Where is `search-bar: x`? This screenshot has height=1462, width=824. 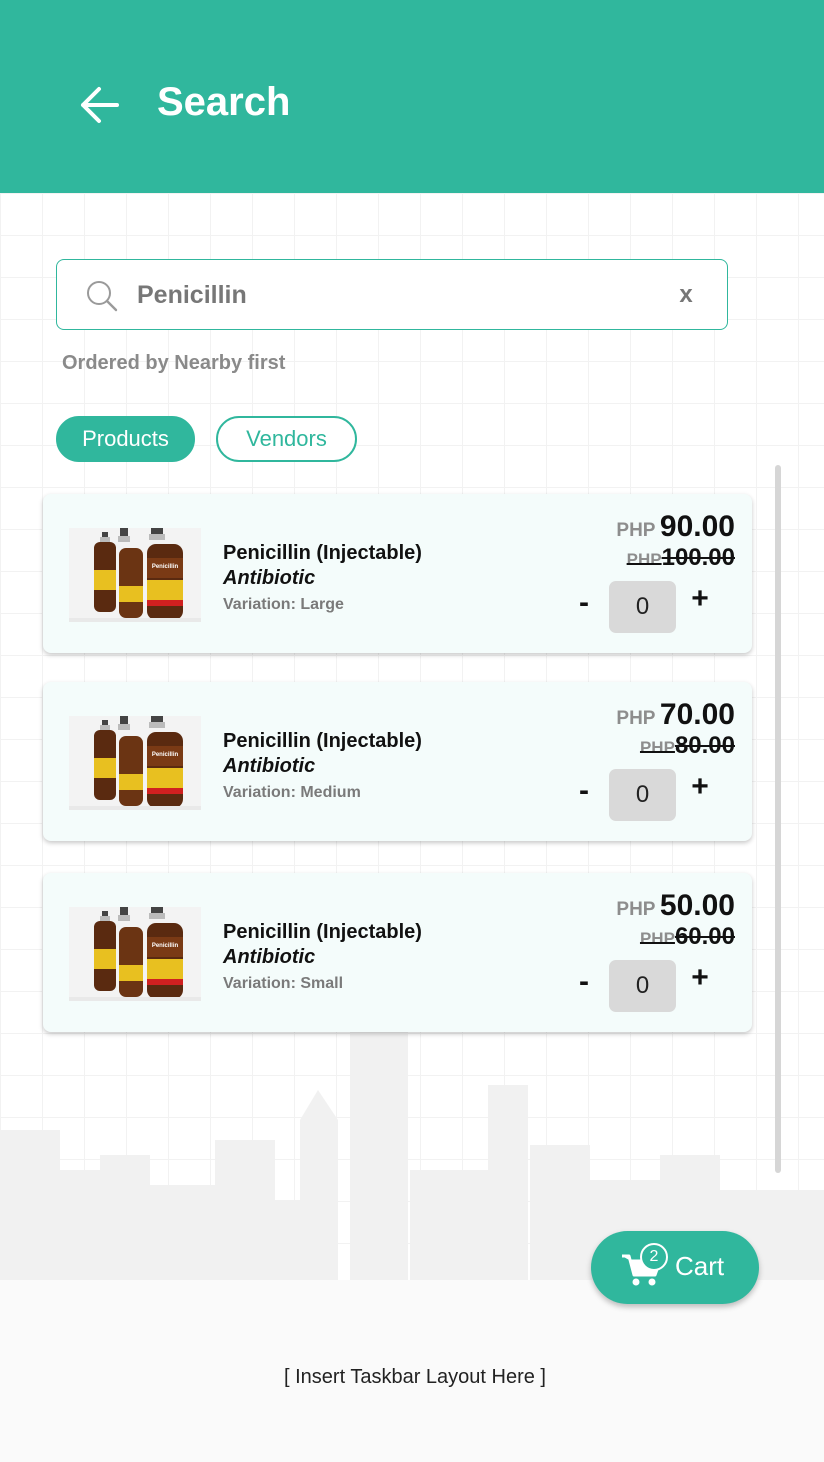
search-bar: x is located at coordinates (392, 294).